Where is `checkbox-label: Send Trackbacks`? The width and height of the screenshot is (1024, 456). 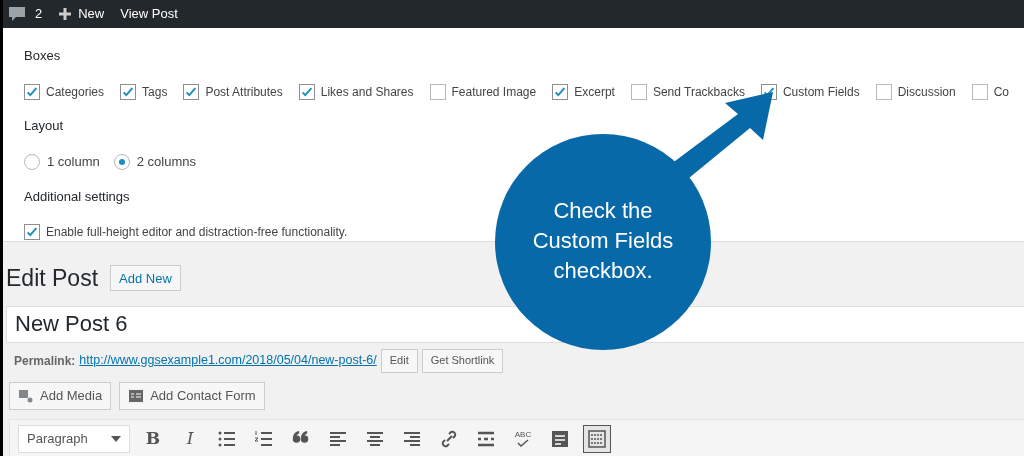
checkbox-label: Send Trackbacks is located at coordinates (698, 92).